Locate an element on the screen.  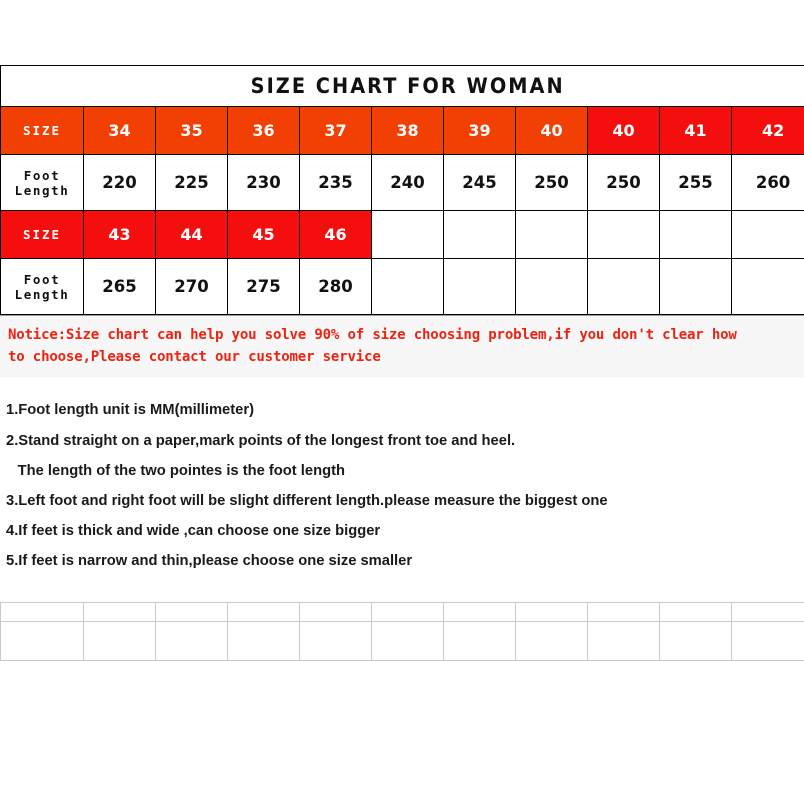
page-title: SIZE CHART FOR WOMAN is located at coordinates (407, 86).